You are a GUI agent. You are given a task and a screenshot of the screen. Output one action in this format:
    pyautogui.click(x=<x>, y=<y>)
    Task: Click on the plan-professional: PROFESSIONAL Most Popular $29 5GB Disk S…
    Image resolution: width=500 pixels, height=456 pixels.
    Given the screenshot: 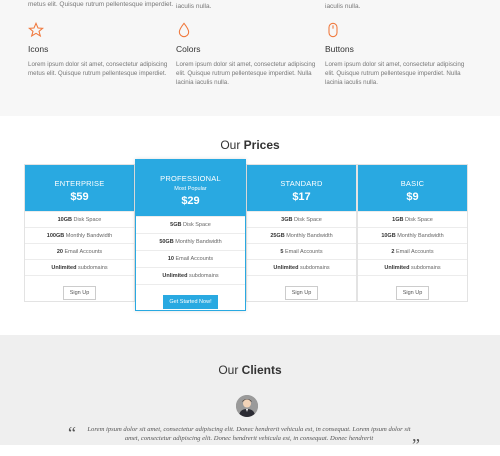 What is the action you would take?
    pyautogui.click(x=190, y=235)
    